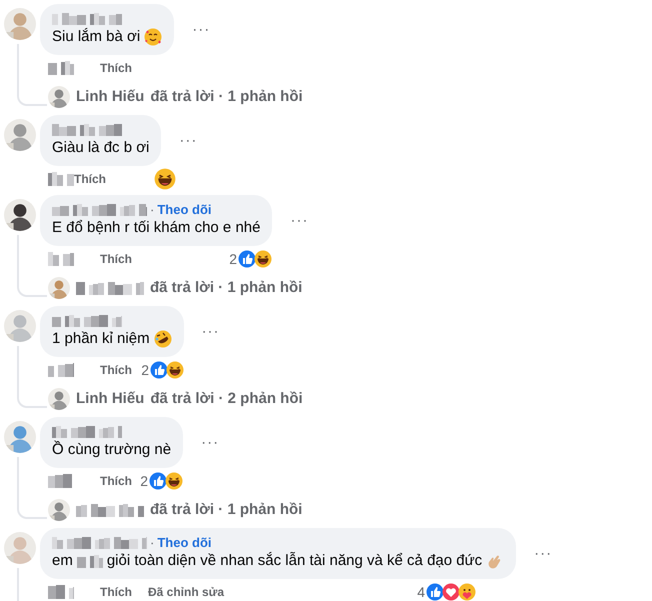 This screenshot has height=601, width=652. What do you see at coordinates (226, 399) in the screenshot?
I see `replies-link: đã trả lời · 2 phản hồi` at bounding box center [226, 399].